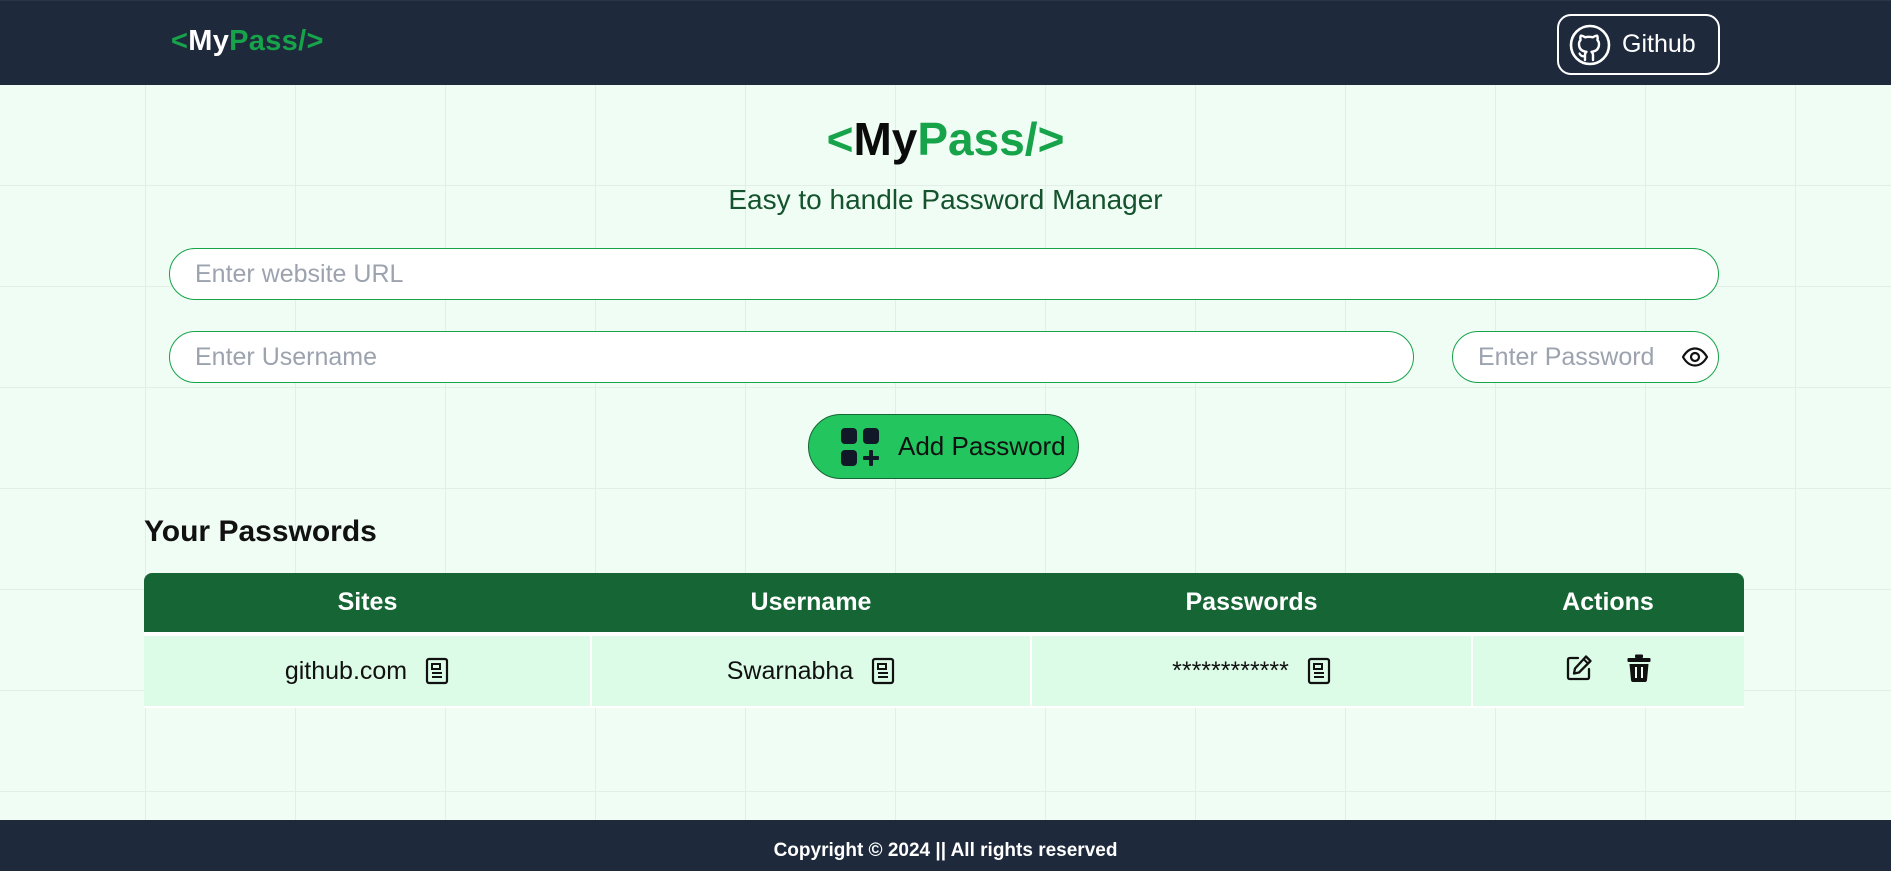 This screenshot has width=1891, height=871. What do you see at coordinates (209, 41) in the screenshot?
I see `logo-my: My` at bounding box center [209, 41].